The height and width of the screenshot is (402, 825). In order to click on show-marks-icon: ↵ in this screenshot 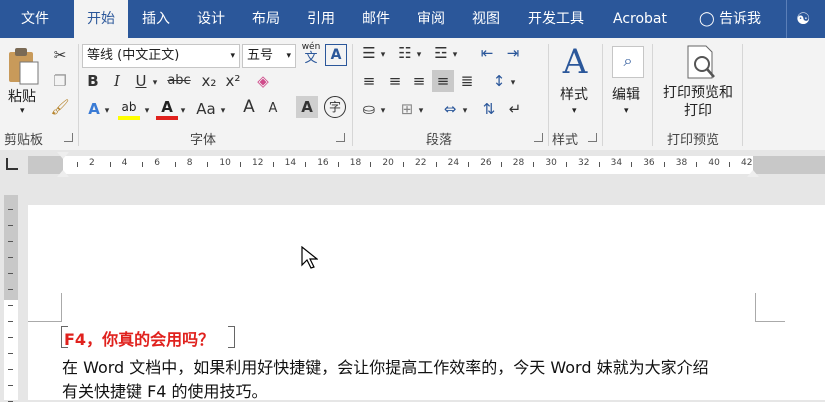, I will do `click(515, 109)`.